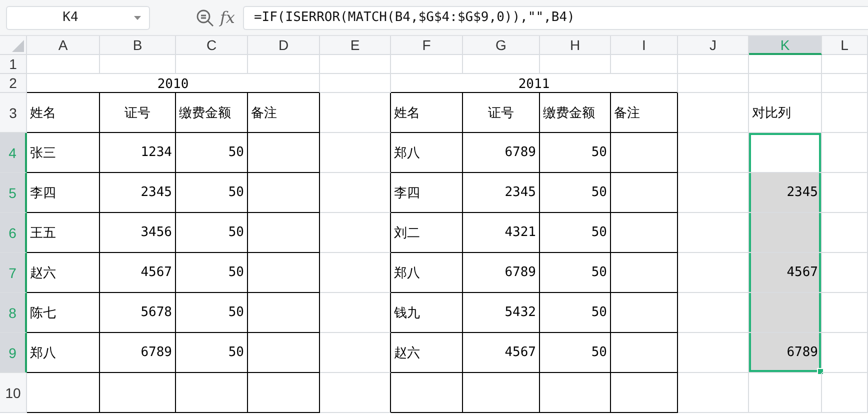 This screenshot has height=419, width=868. Describe the element at coordinates (78, 18) in the screenshot. I see `name-box: K4` at that location.